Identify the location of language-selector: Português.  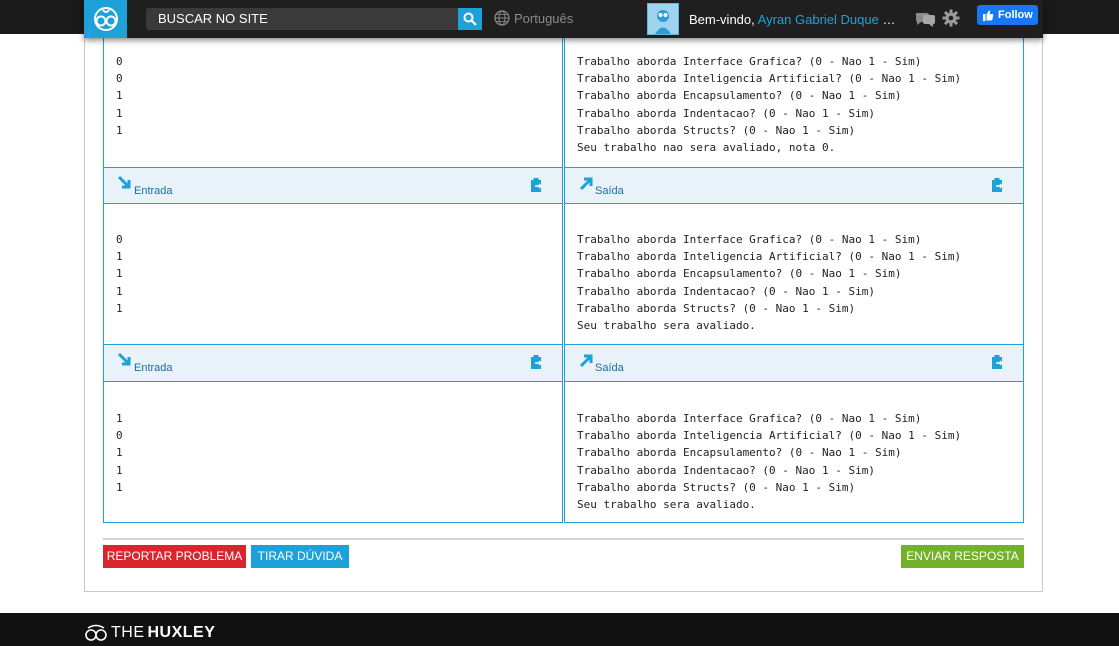
(533, 18).